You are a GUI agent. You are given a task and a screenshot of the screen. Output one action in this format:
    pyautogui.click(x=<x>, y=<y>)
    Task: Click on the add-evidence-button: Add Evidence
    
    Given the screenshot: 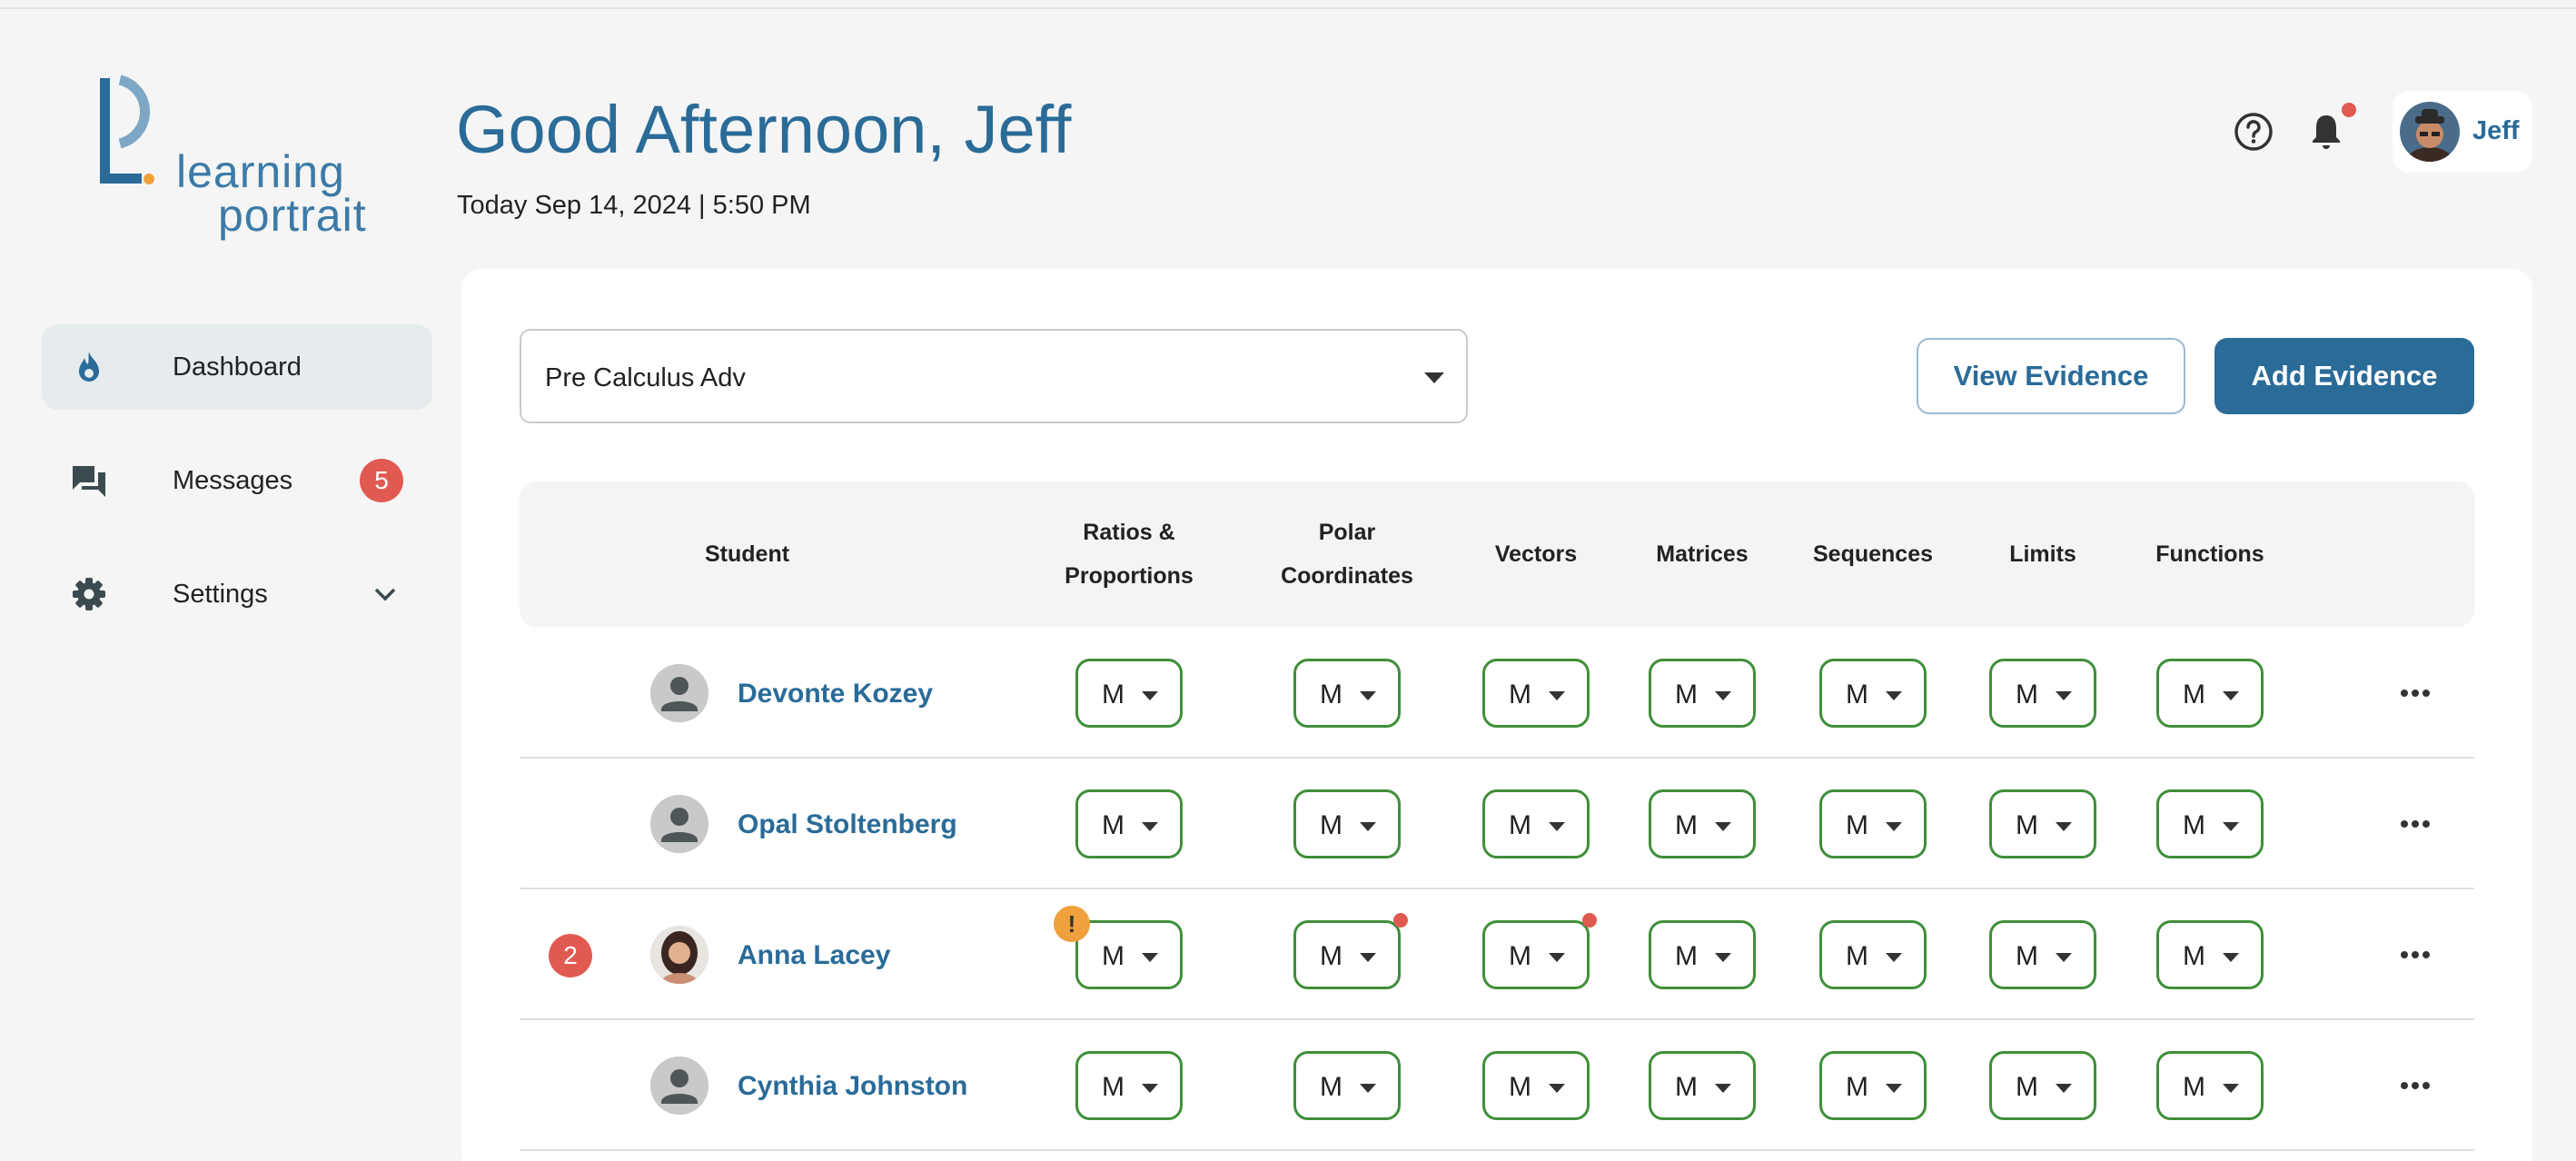 What is the action you would take?
    pyautogui.click(x=2344, y=376)
    